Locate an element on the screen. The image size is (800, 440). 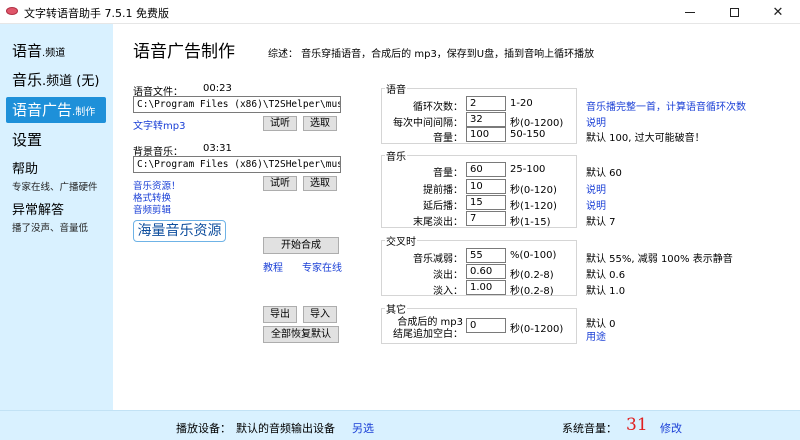
interval-help-link: 说明 is located at coordinates (596, 121).